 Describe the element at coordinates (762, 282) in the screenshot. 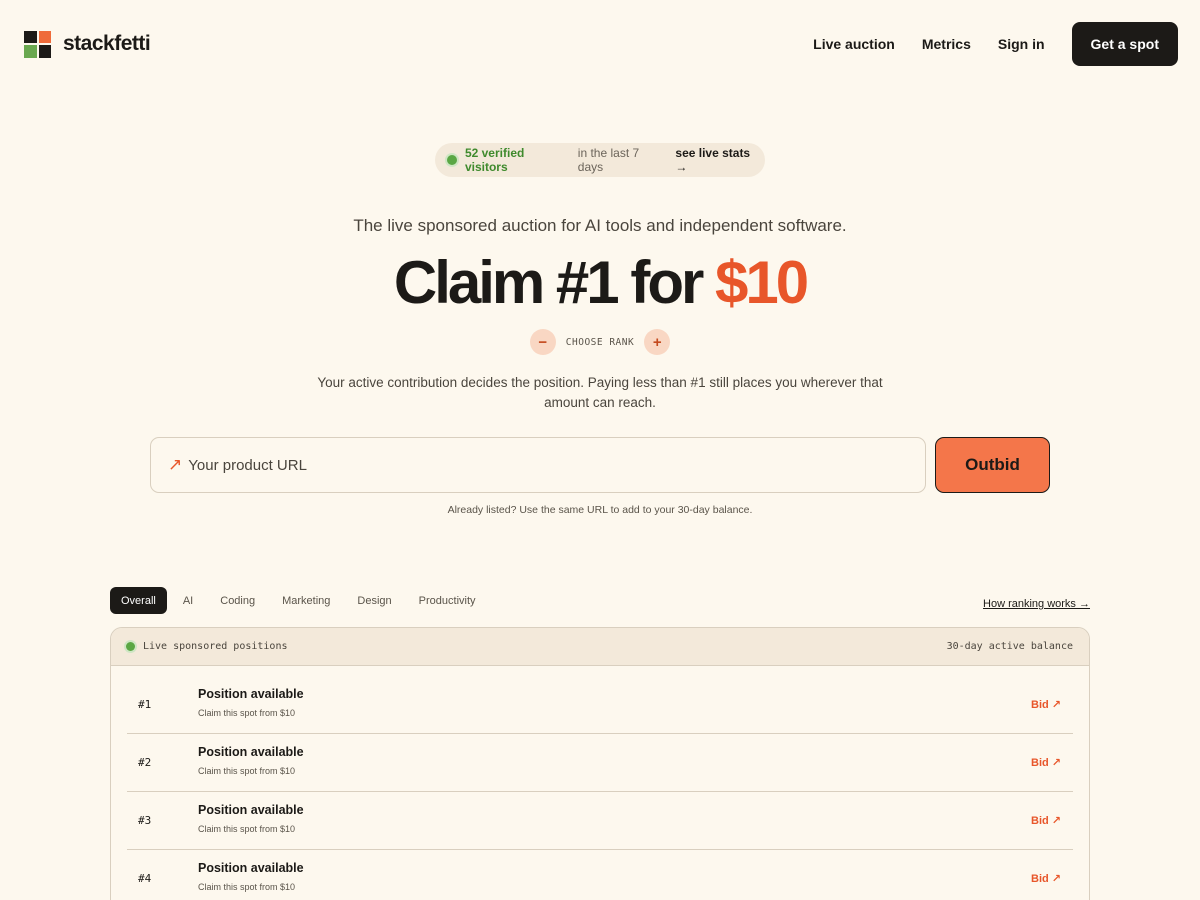

I see `headline-price: $10` at that location.